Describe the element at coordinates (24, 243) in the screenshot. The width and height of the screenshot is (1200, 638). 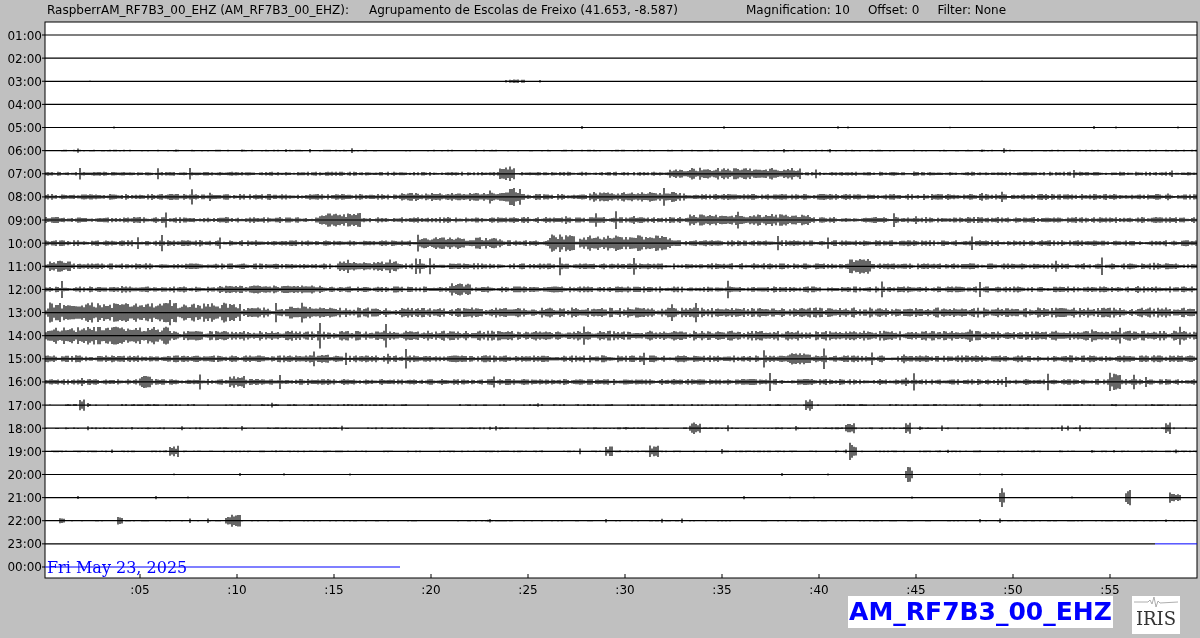
I see `hour-label: 10:00` at that location.